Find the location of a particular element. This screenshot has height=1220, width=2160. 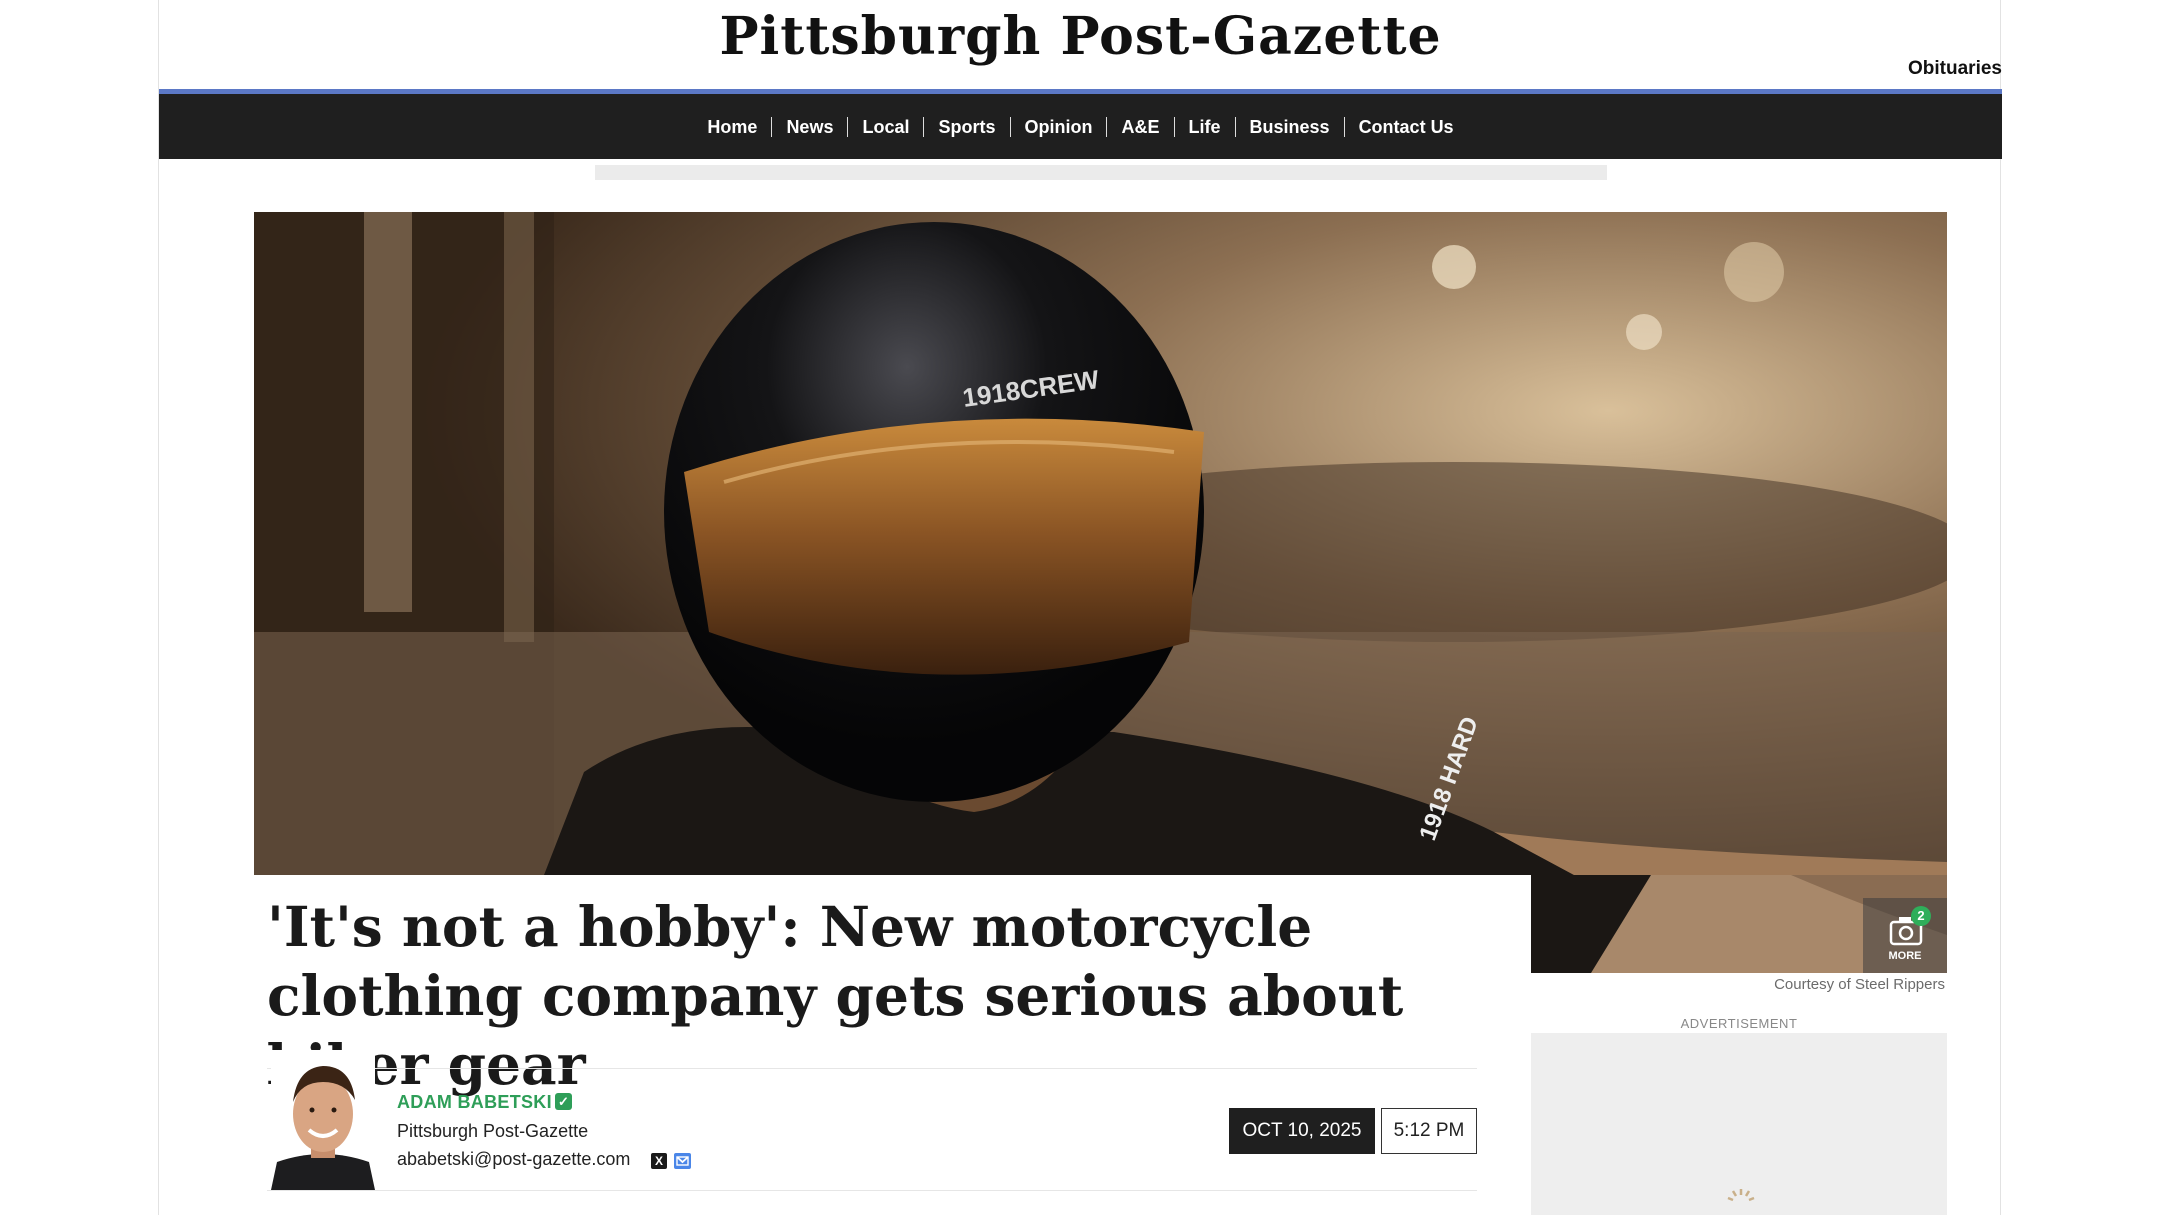

byline-divider-top is located at coordinates (872, 1068).